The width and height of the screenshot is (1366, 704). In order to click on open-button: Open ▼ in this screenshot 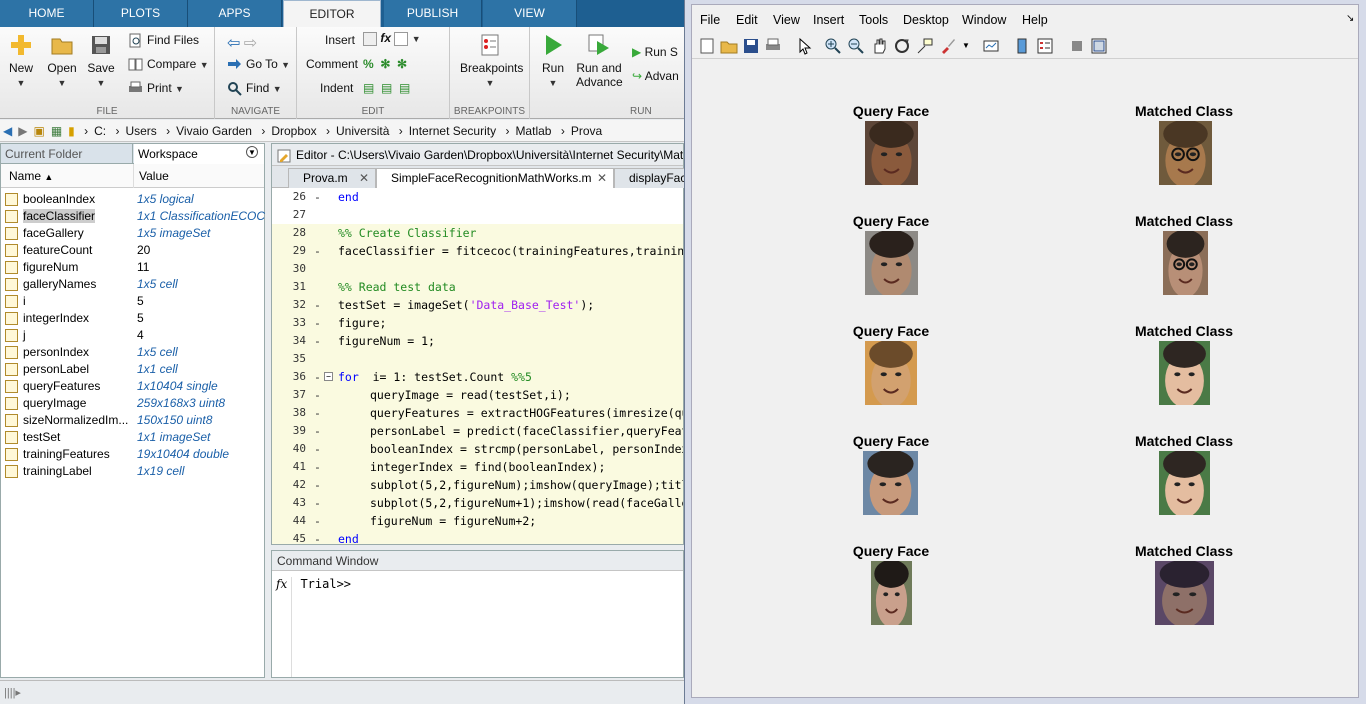, I will do `click(62, 61)`.